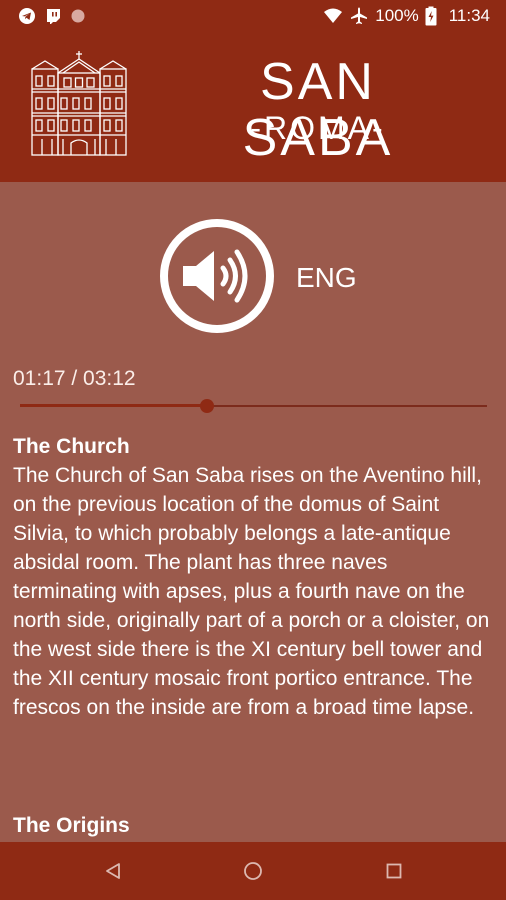 This screenshot has width=506, height=900. What do you see at coordinates (71, 446) in the screenshot?
I see `section-title-church: The Church` at bounding box center [71, 446].